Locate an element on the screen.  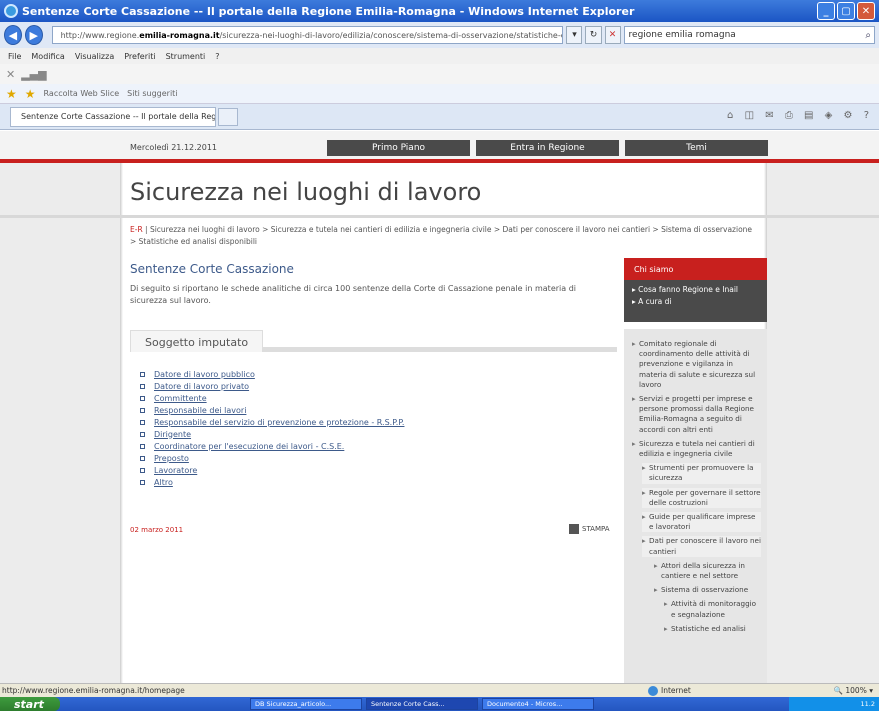
start-button: start is located at coordinates (30, 704).